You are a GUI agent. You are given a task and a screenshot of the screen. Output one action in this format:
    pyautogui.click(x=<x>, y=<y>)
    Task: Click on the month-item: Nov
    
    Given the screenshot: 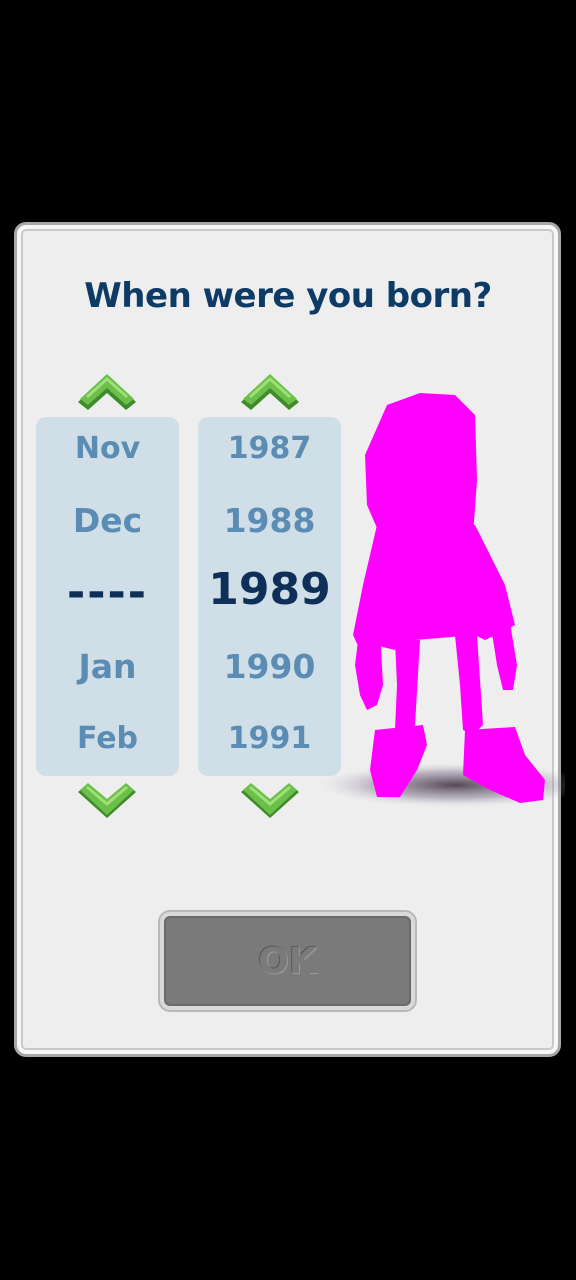 What is the action you would take?
    pyautogui.click(x=107, y=448)
    